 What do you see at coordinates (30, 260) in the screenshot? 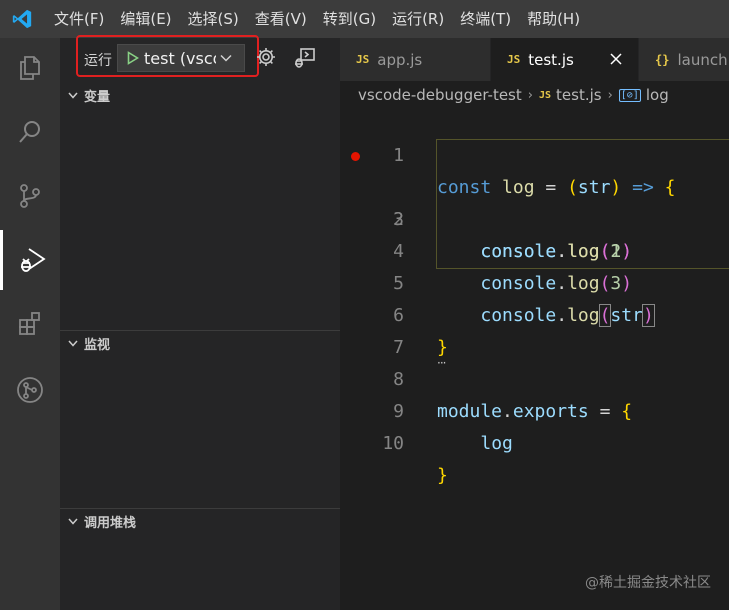
I see `run-debug-icon` at bounding box center [30, 260].